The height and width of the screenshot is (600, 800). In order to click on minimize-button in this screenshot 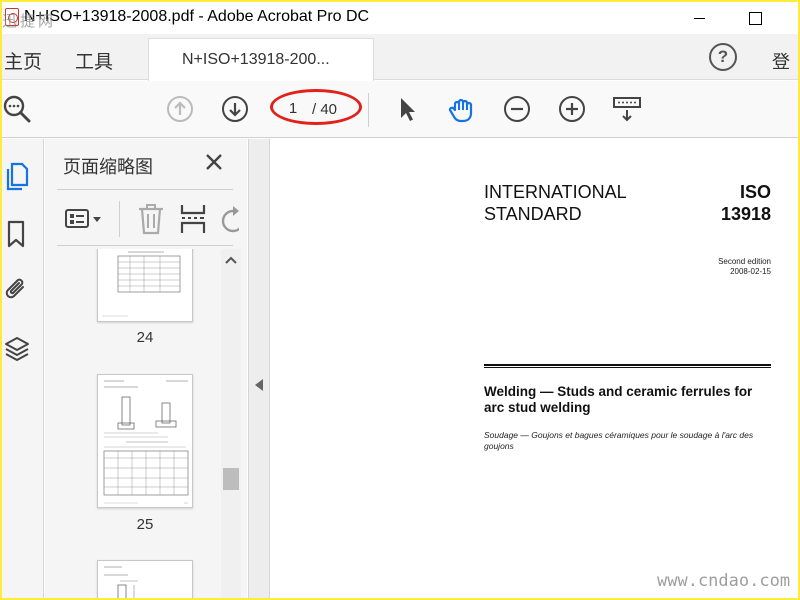, I will do `click(699, 18)`.